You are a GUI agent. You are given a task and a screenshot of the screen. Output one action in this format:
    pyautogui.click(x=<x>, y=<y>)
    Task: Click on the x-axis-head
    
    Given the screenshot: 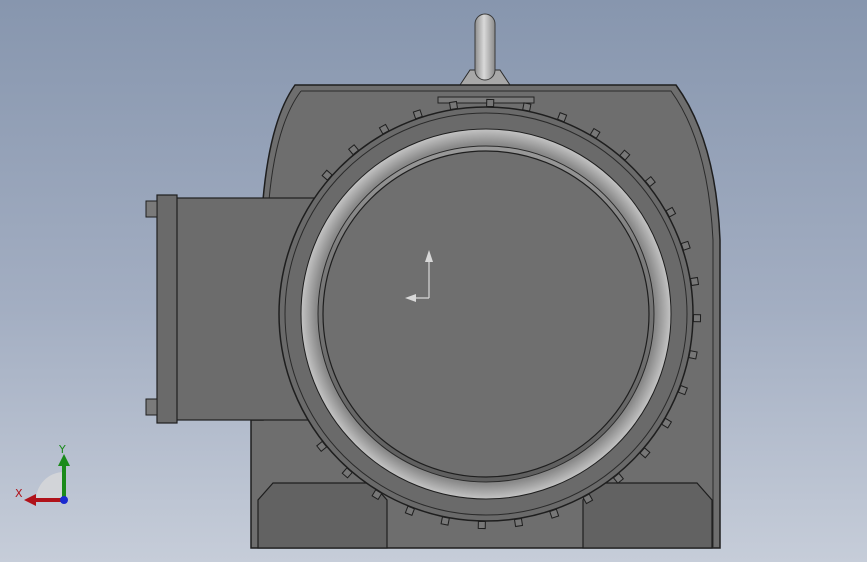 What is the action you would take?
    pyautogui.click(x=30, y=500)
    